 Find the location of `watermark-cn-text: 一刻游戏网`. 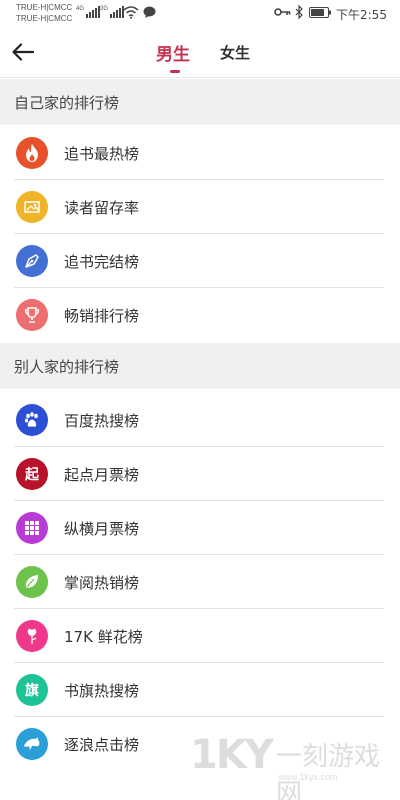

watermark-cn-text: 一刻游戏网 is located at coordinates (328, 771).